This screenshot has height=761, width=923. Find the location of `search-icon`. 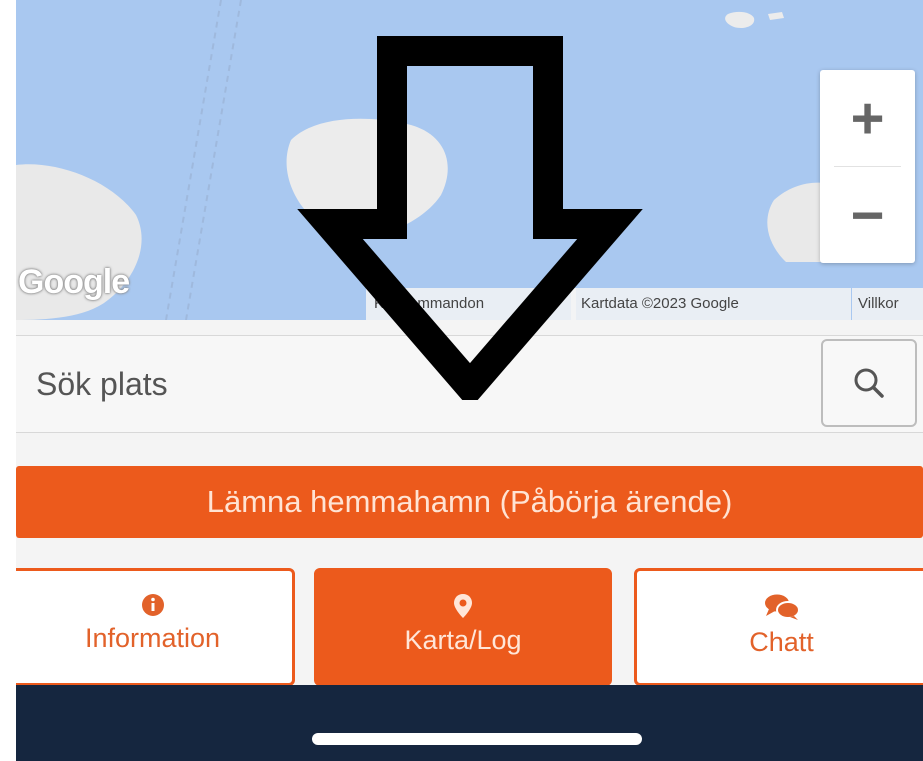

search-icon is located at coordinates (869, 383).